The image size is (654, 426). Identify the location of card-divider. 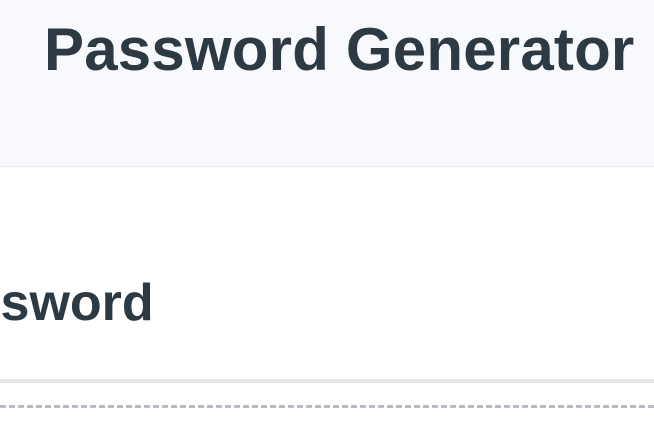
(327, 381).